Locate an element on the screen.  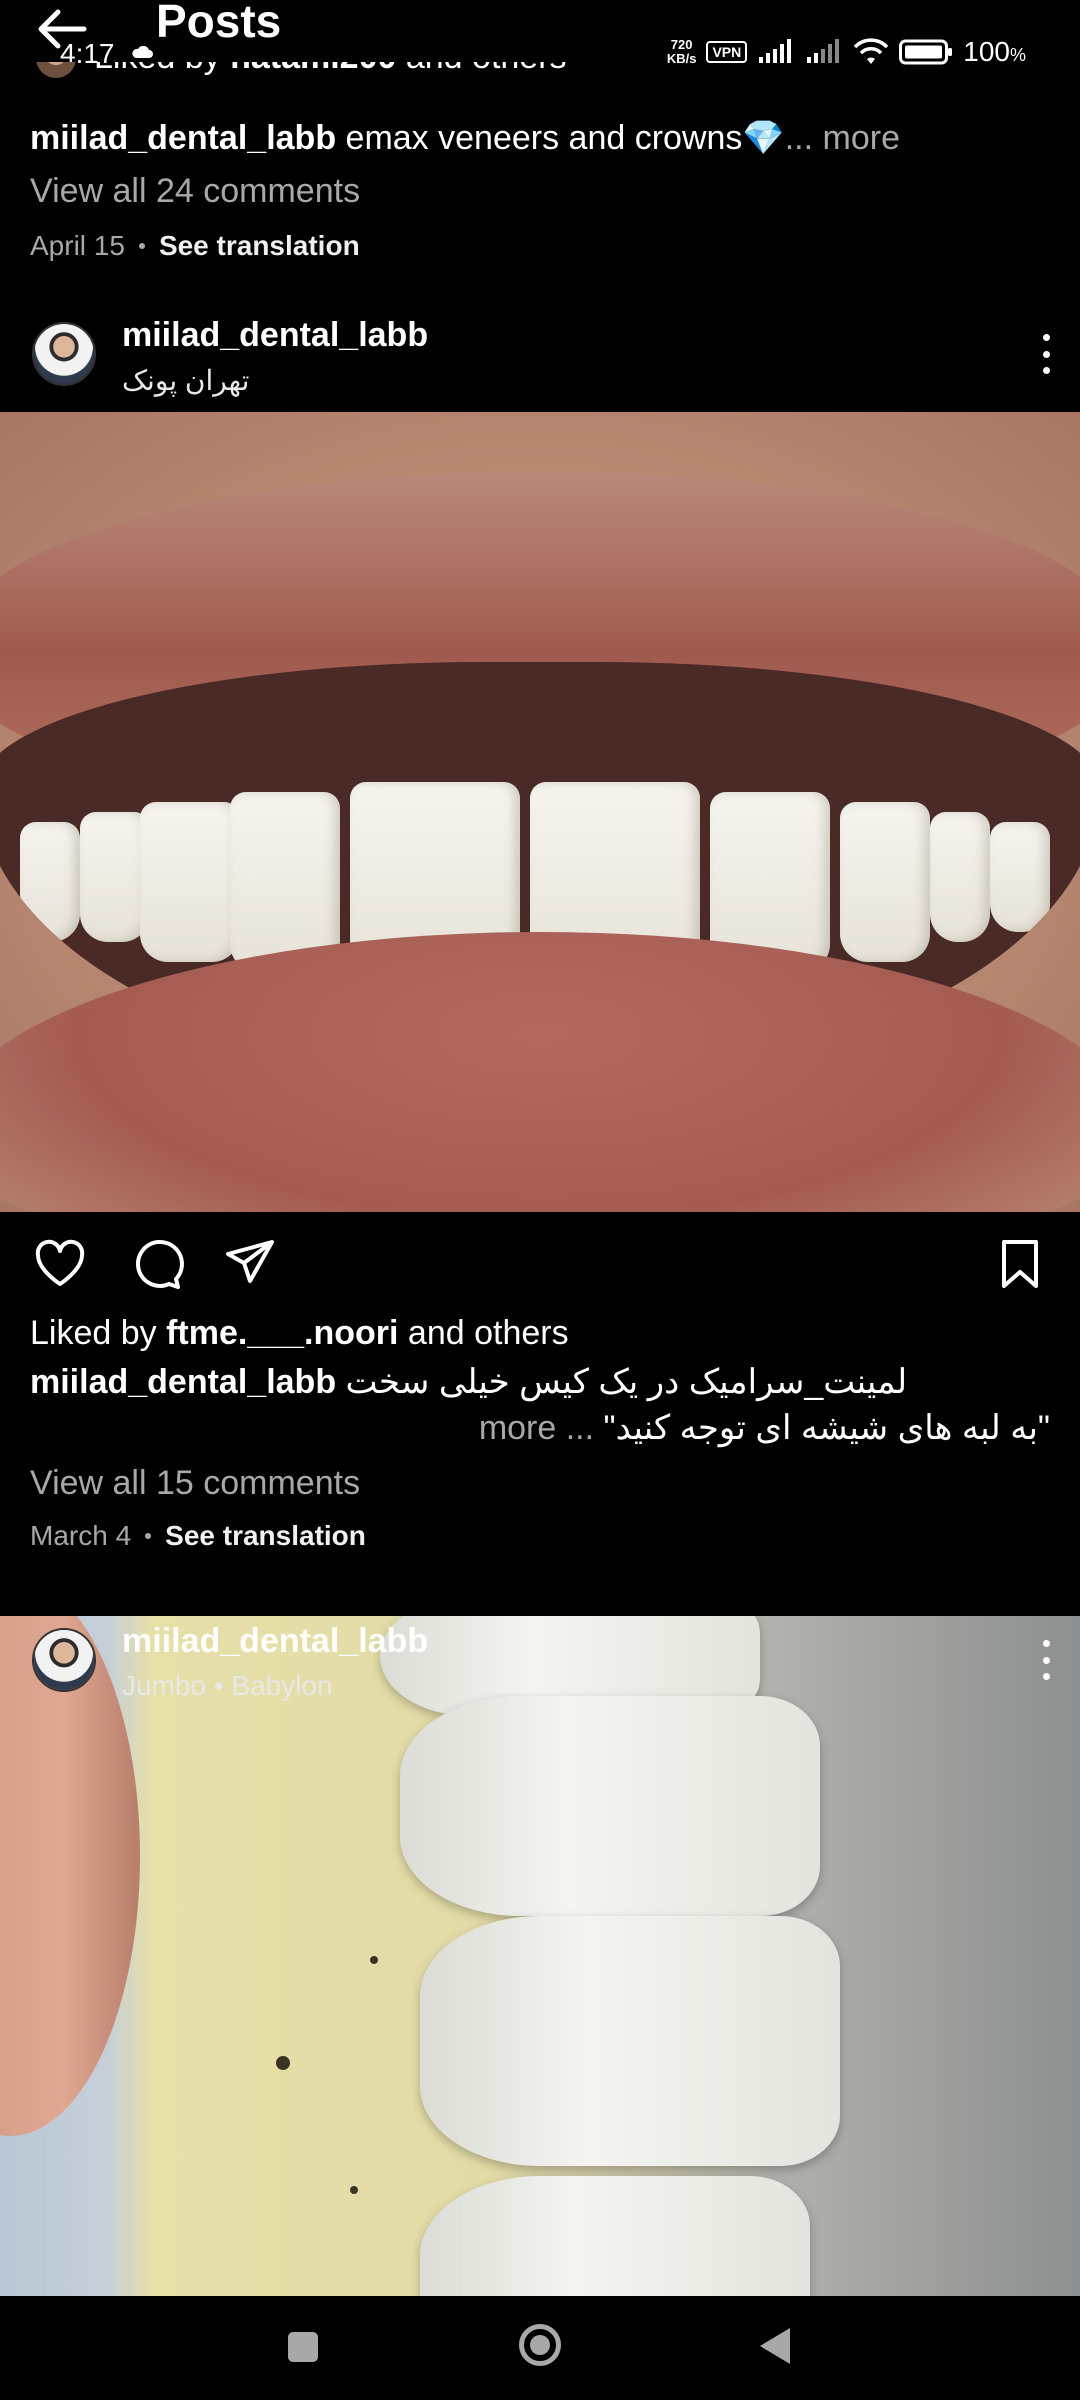
post-header: miilad_dental_labb تهران پونک is located at coordinates (540, 357).